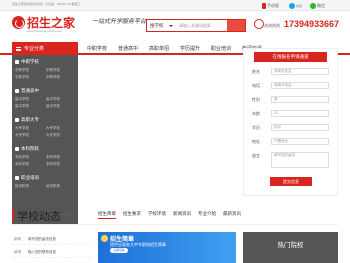  Describe the element at coordinates (17, 91) in the screenshot. I see `book-icon` at that location.